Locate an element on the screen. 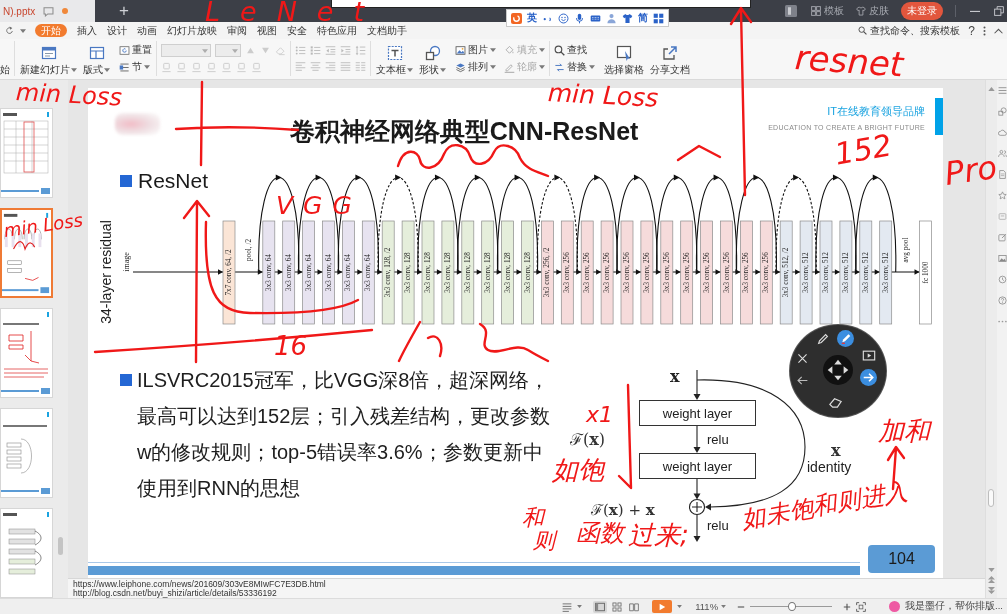  people-icon is located at coordinates (1002, 153).